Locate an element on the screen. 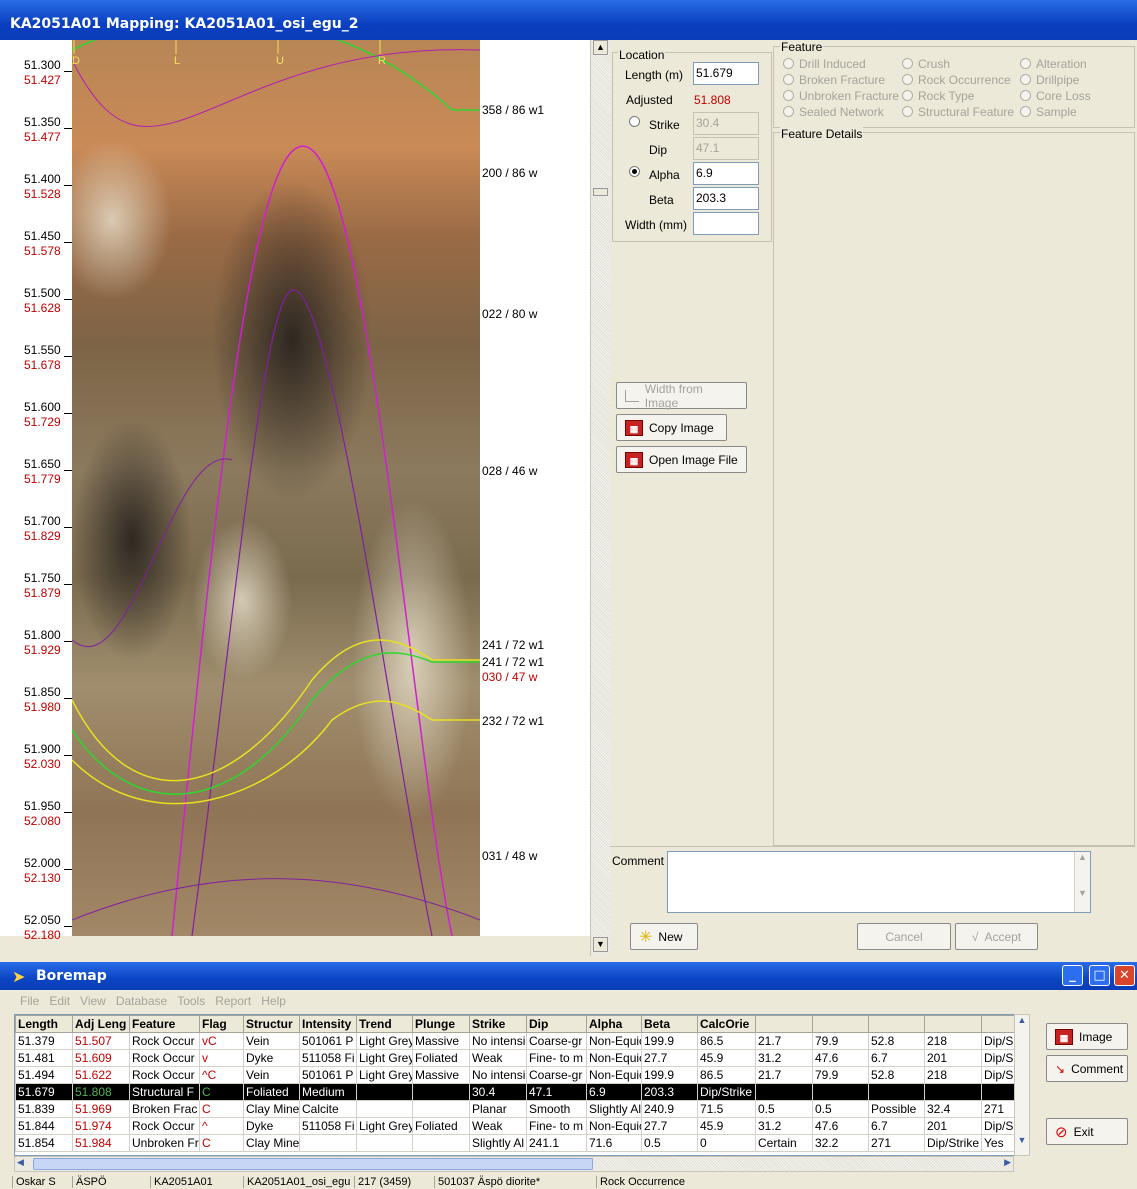  menu-item: Edit is located at coordinates (59, 1001).